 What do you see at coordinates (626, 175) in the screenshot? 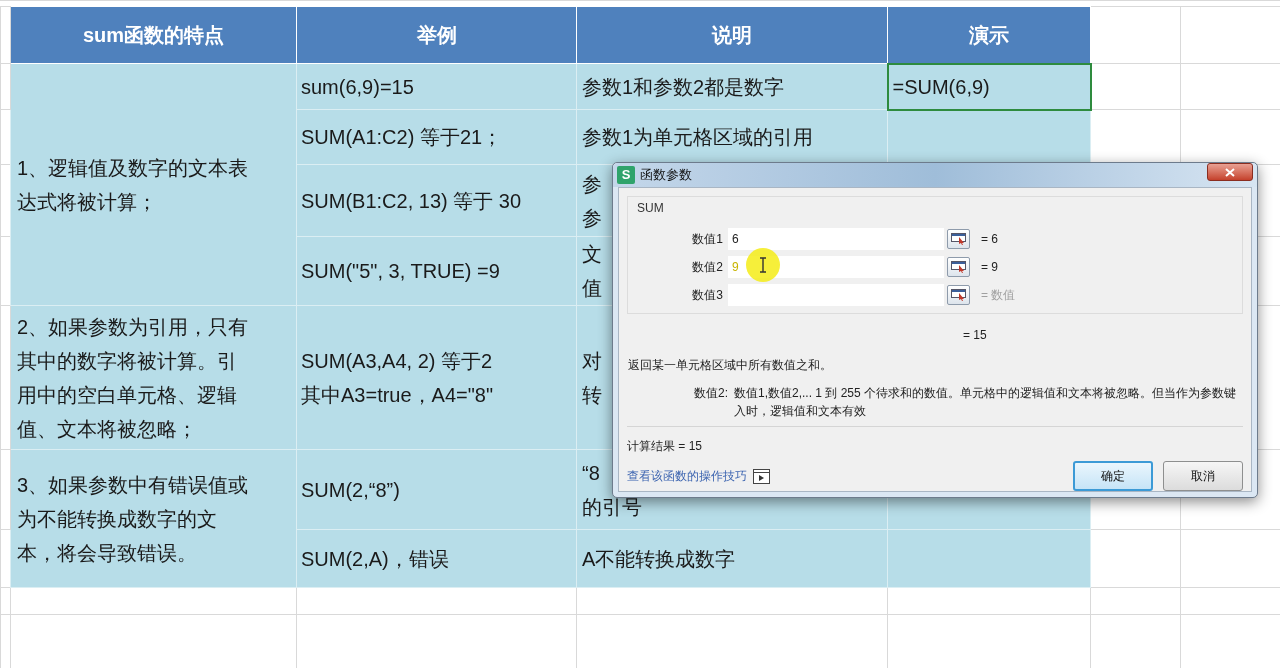
I see `app-icon: S` at bounding box center [626, 175].